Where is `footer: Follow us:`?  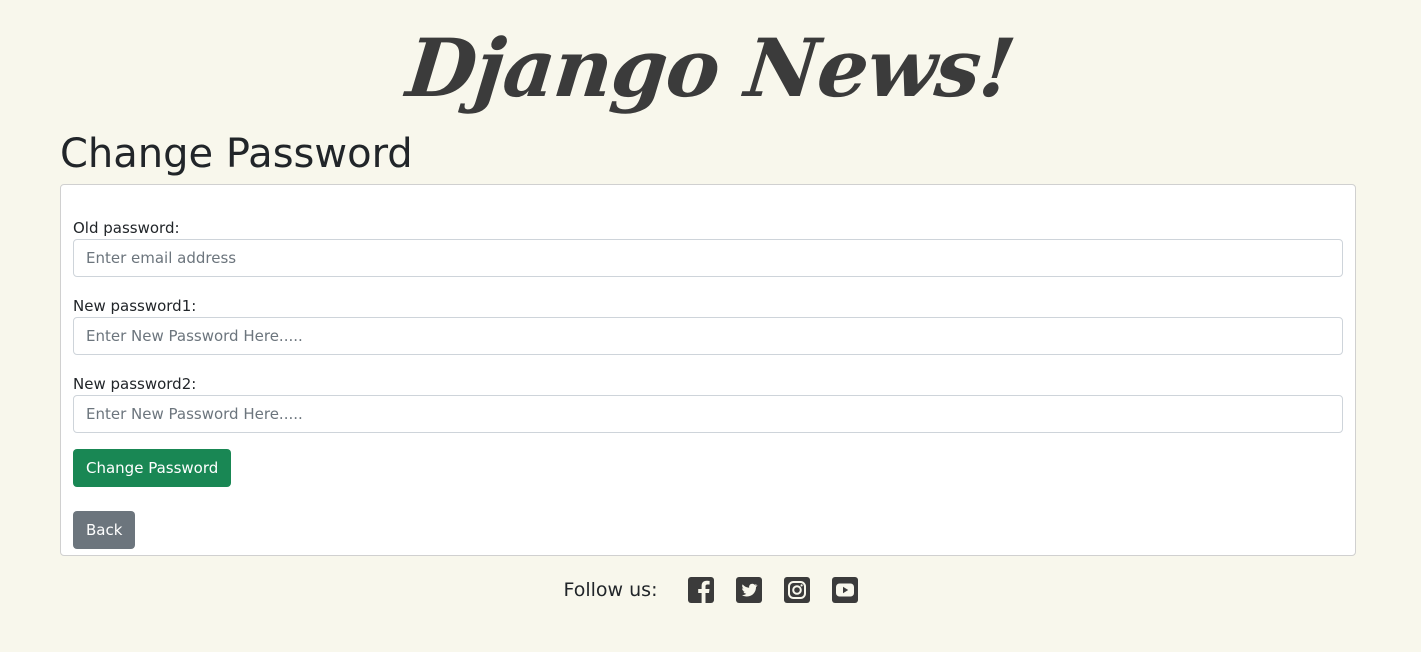 footer: Follow us: is located at coordinates (710, 590).